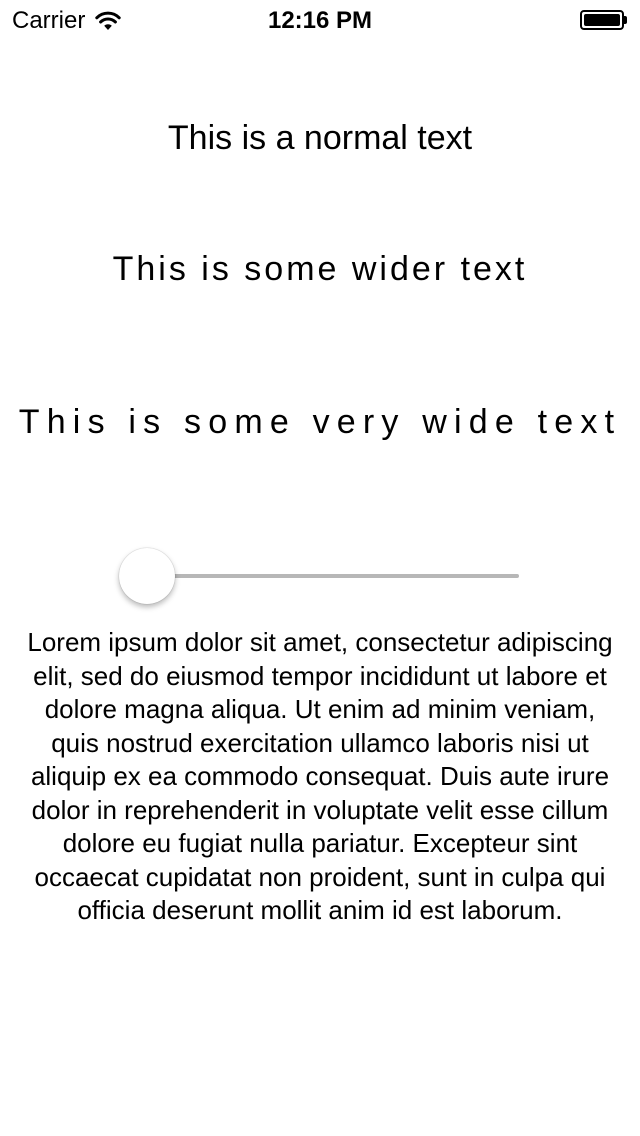 The image size is (640, 1136). I want to click on status-time: 12:16 PM, so click(320, 20).